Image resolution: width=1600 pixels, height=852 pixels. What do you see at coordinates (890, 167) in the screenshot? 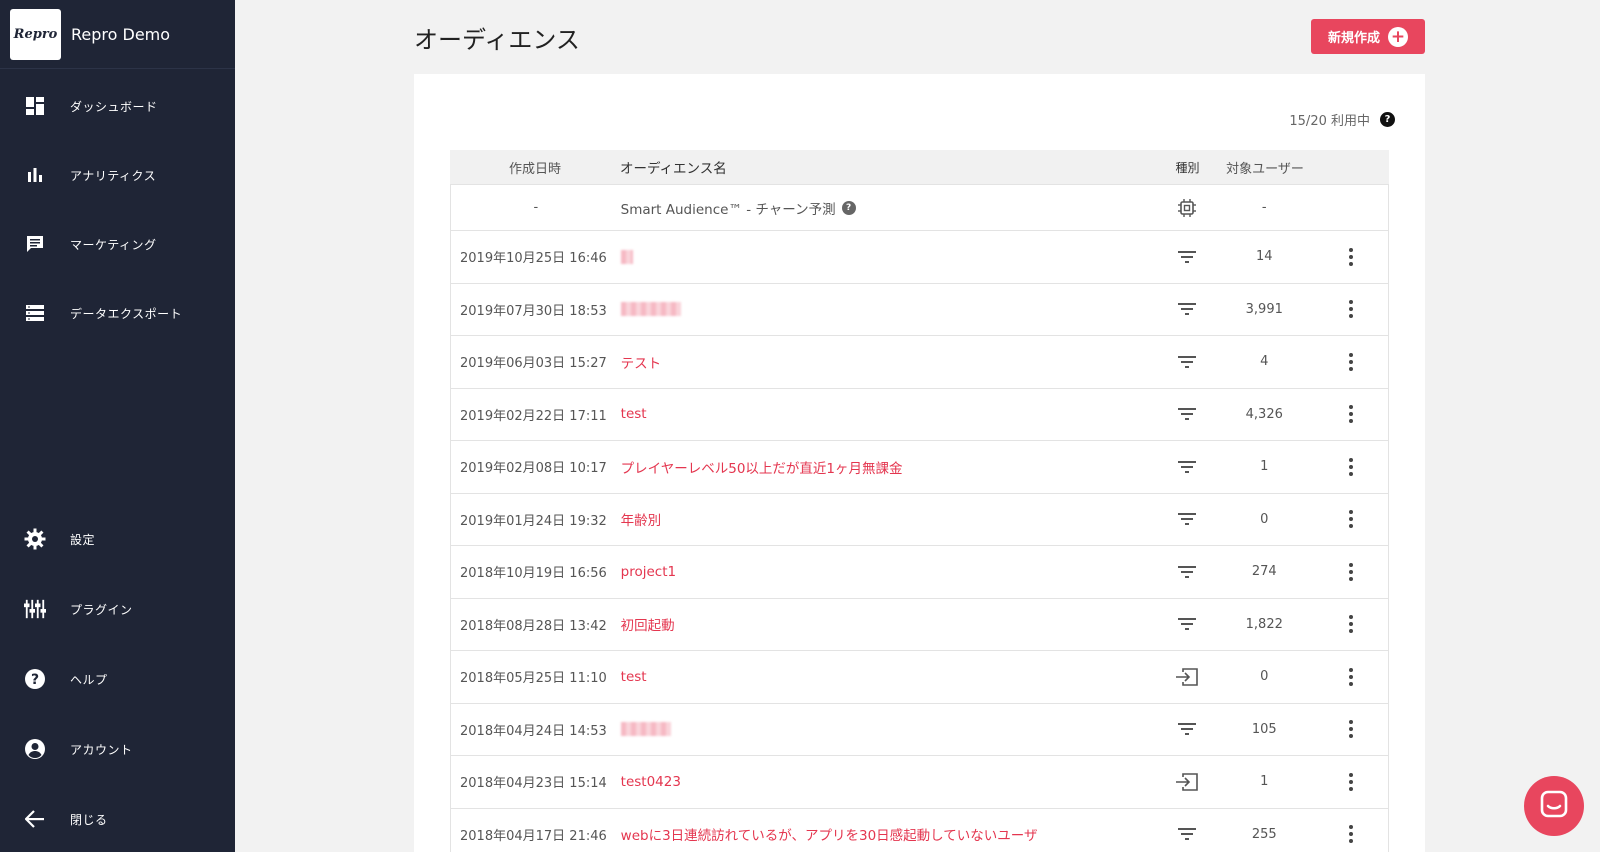
I see `column-header-name: オーディエンス名` at bounding box center [890, 167].